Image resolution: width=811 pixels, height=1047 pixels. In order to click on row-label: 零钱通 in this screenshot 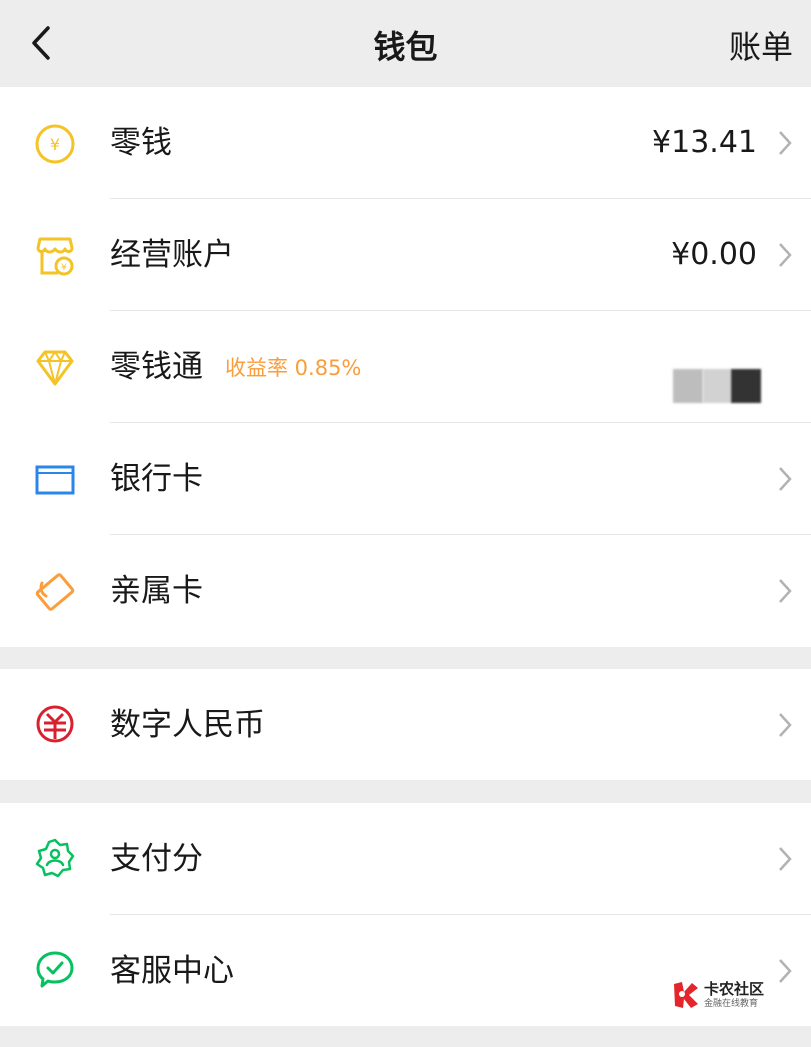, I will do `click(156, 367)`.